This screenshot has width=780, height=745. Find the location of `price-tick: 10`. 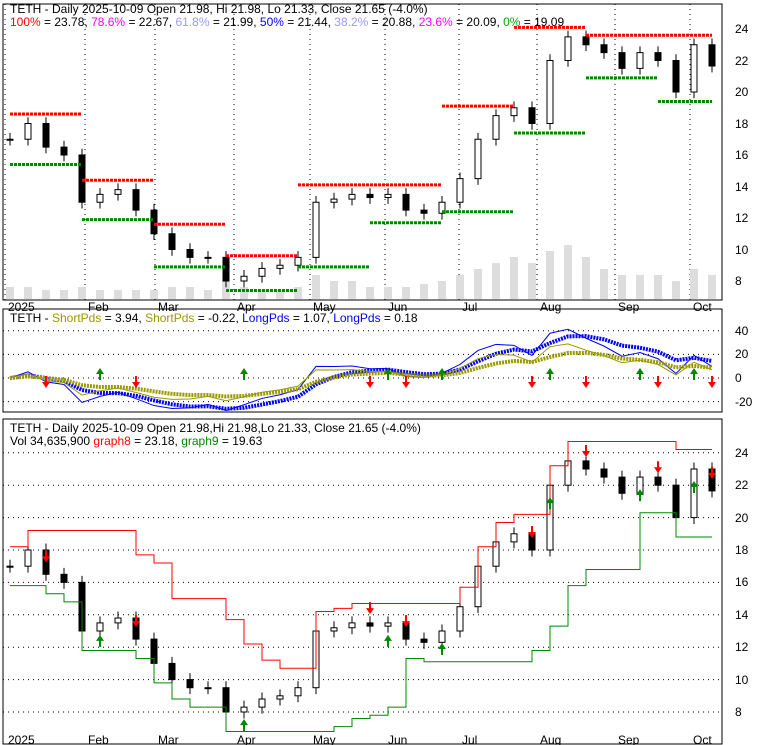

price-tick: 10 is located at coordinates (742, 679).